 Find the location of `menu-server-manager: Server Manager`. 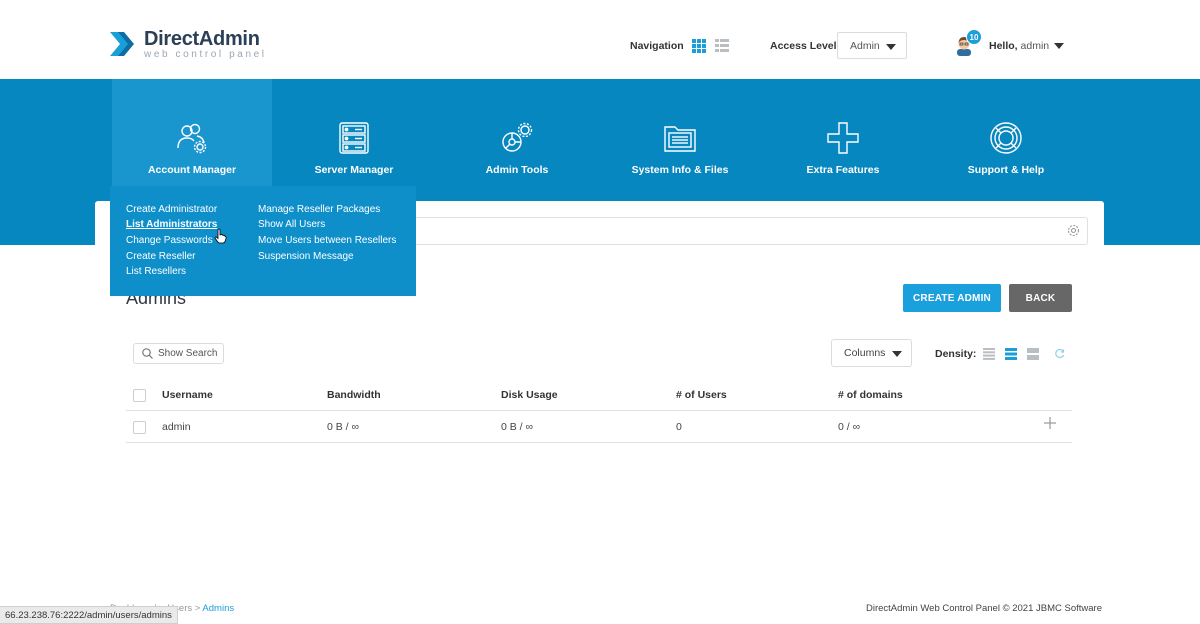

menu-server-manager: Server Manager is located at coordinates (354, 132).